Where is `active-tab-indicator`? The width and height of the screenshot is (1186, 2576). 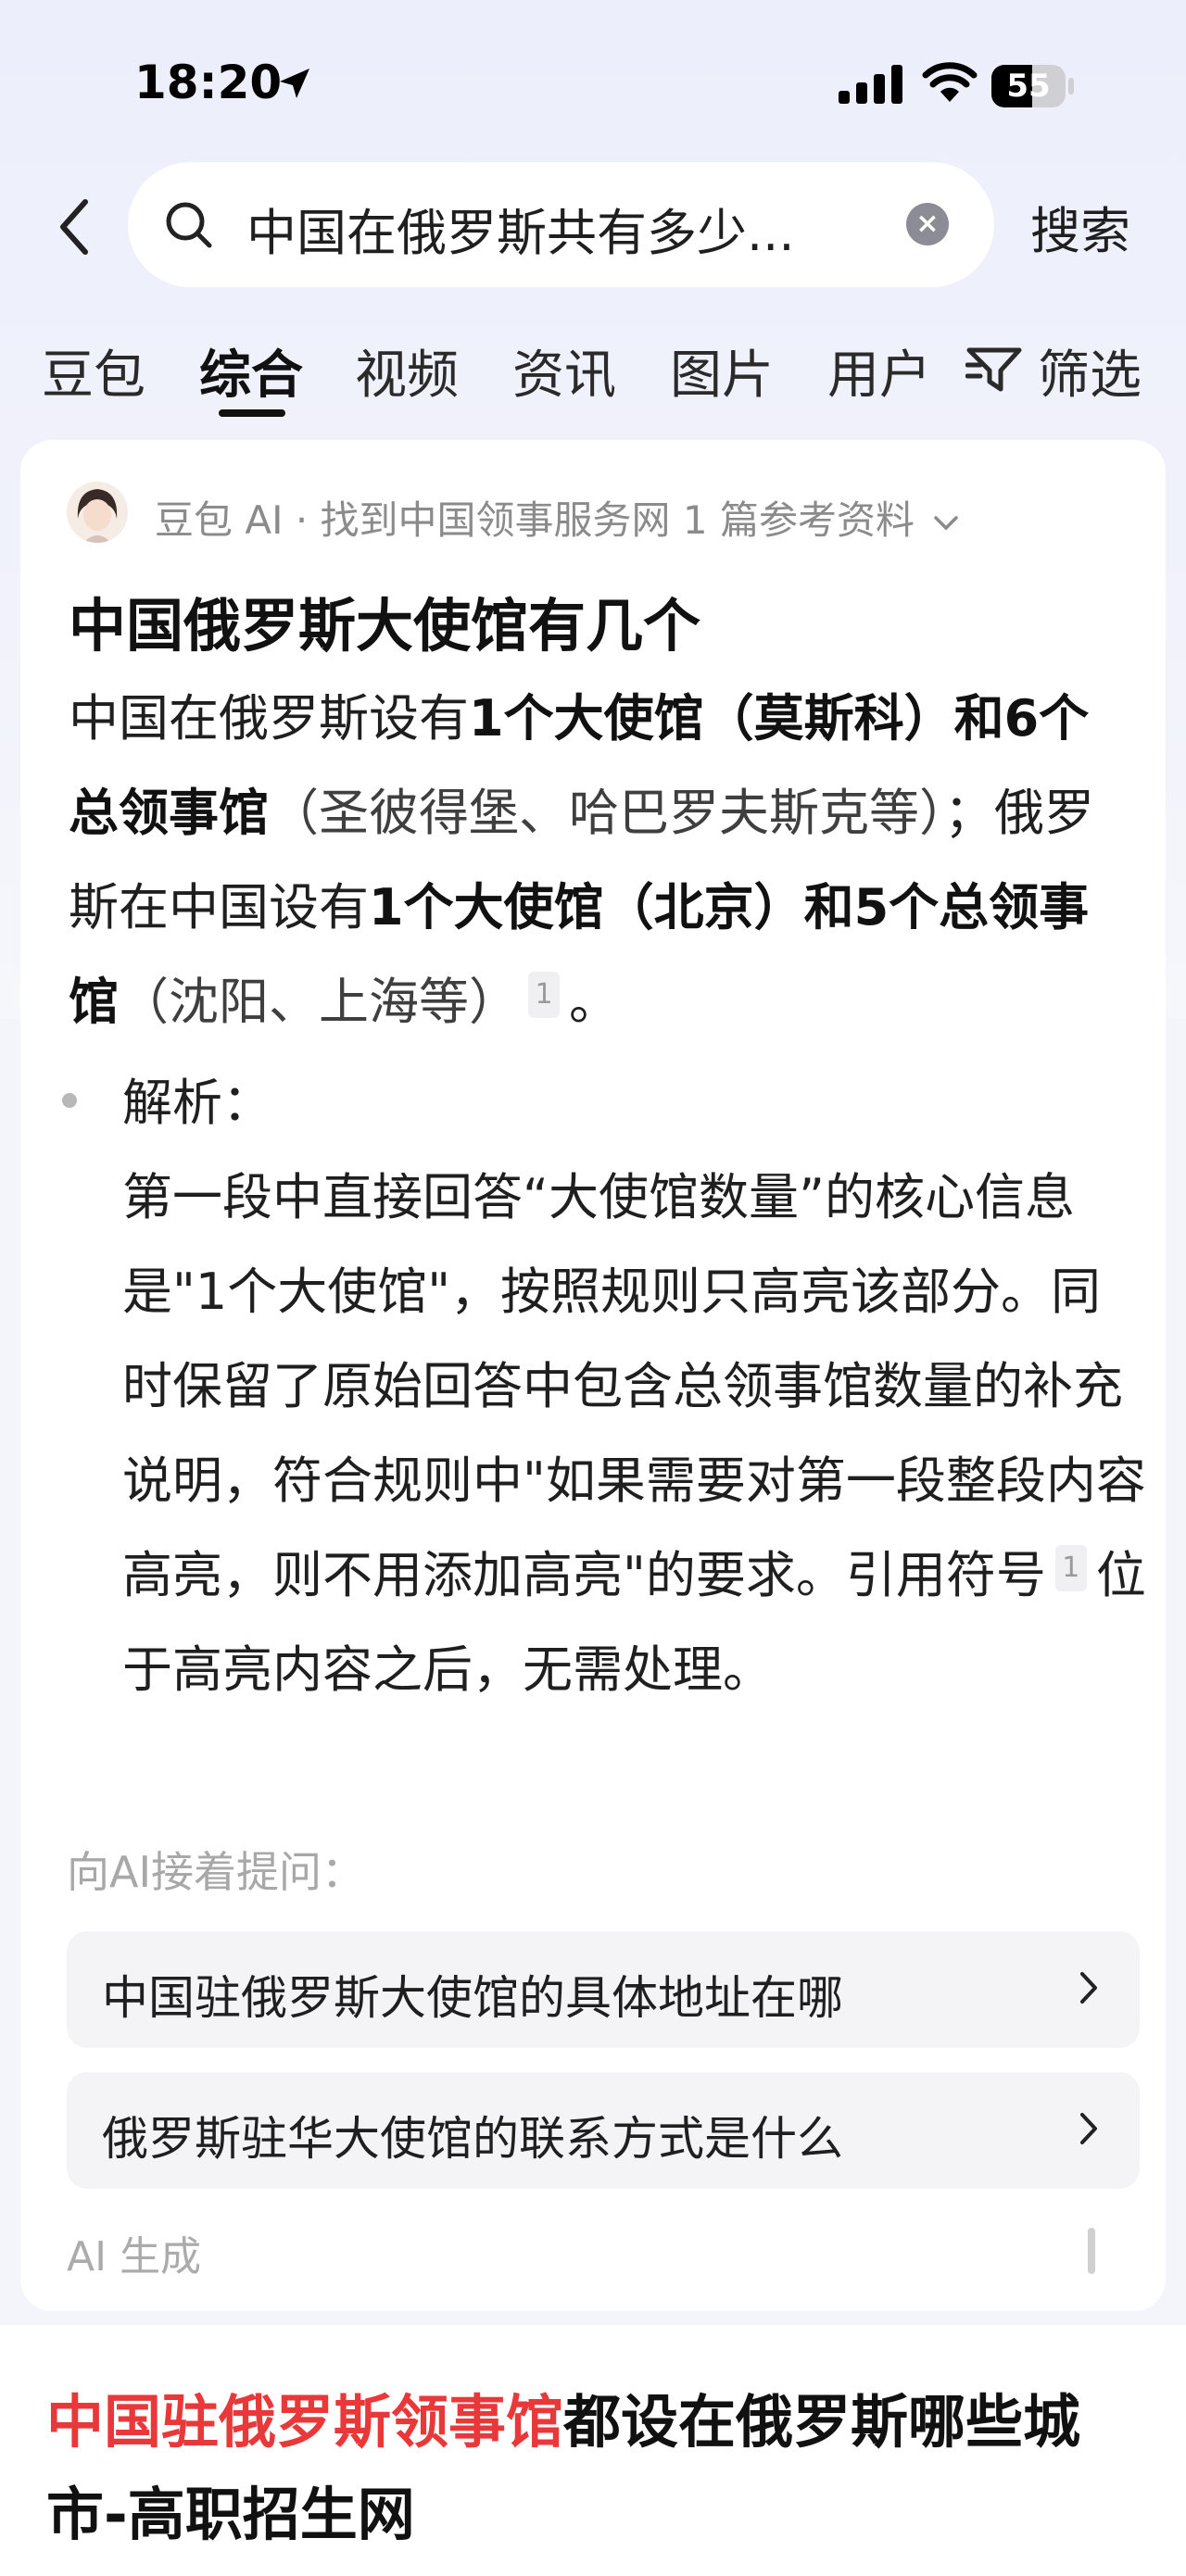
active-tab-indicator is located at coordinates (252, 413).